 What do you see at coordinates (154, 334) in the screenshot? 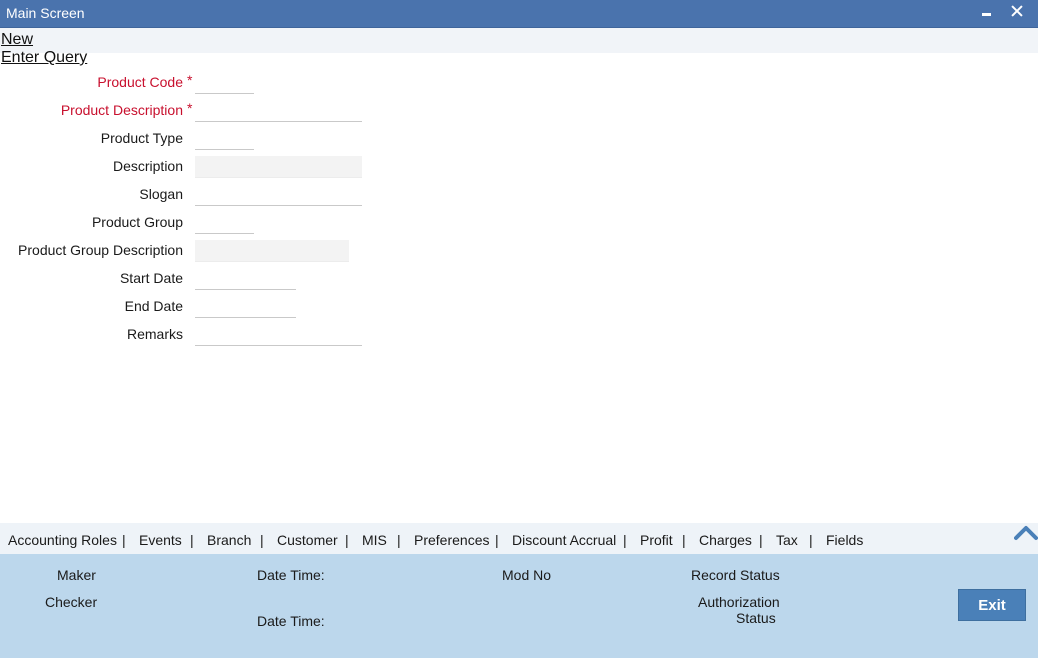
I see `remarks-label: Remarks` at bounding box center [154, 334].